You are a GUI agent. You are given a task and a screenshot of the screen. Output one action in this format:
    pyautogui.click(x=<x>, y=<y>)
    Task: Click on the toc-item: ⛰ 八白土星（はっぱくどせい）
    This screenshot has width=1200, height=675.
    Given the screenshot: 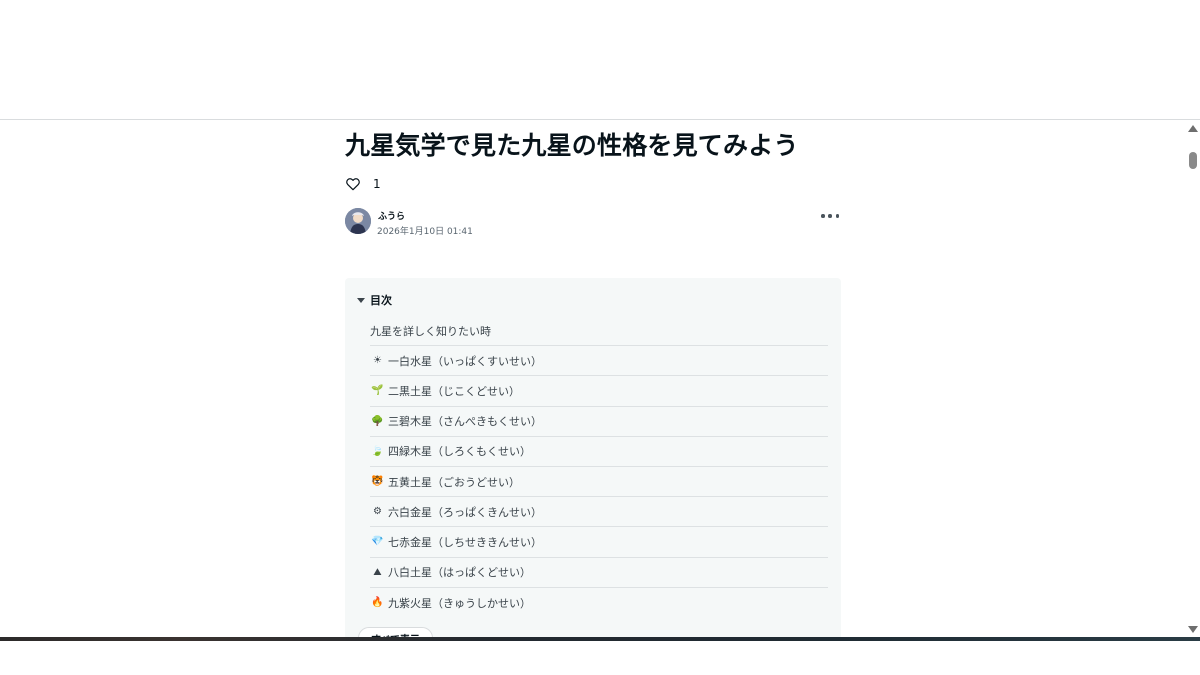 What is the action you would take?
    pyautogui.click(x=599, y=573)
    